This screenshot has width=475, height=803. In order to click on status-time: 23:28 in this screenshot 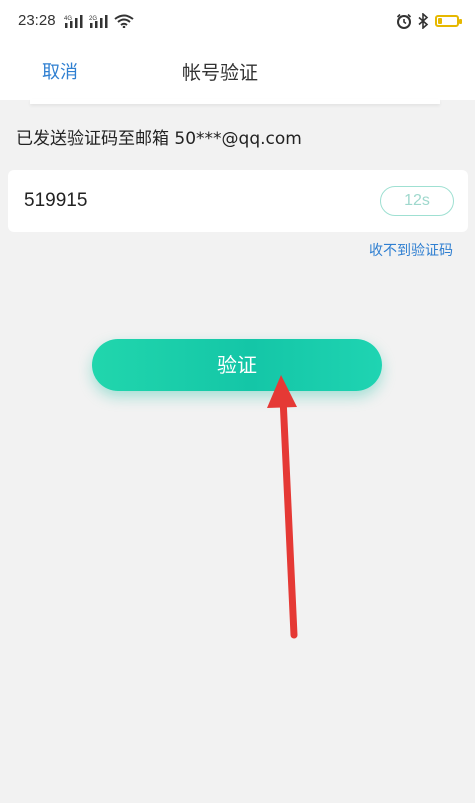, I will do `click(37, 20)`.